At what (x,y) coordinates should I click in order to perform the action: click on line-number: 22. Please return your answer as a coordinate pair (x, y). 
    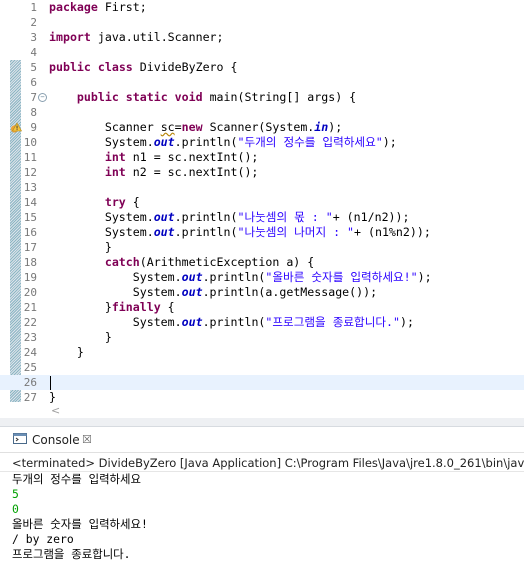
    Looking at the image, I should click on (30, 322).